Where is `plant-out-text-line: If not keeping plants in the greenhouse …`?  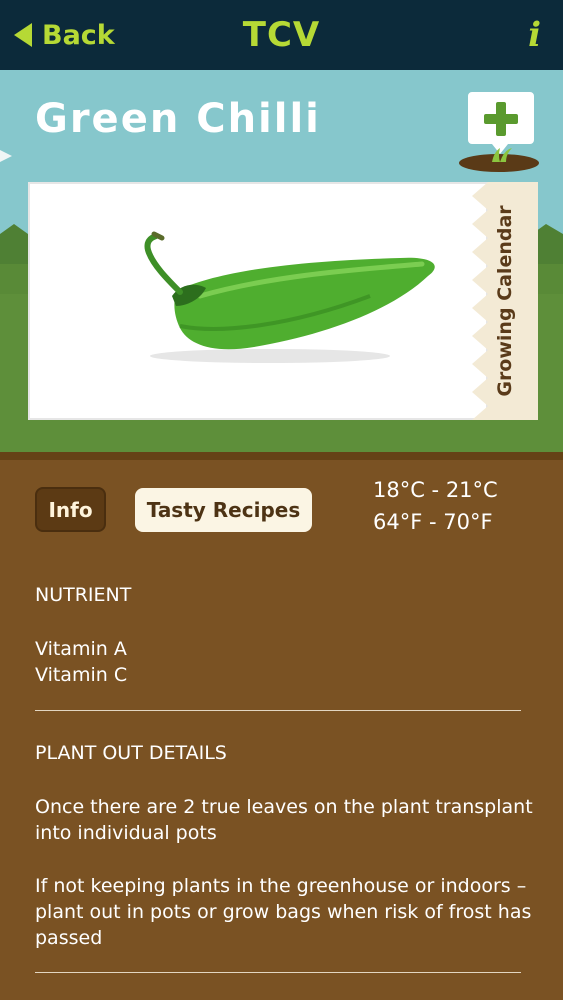 plant-out-text-line: If not keeping plants in the greenhouse … is located at coordinates (281, 886).